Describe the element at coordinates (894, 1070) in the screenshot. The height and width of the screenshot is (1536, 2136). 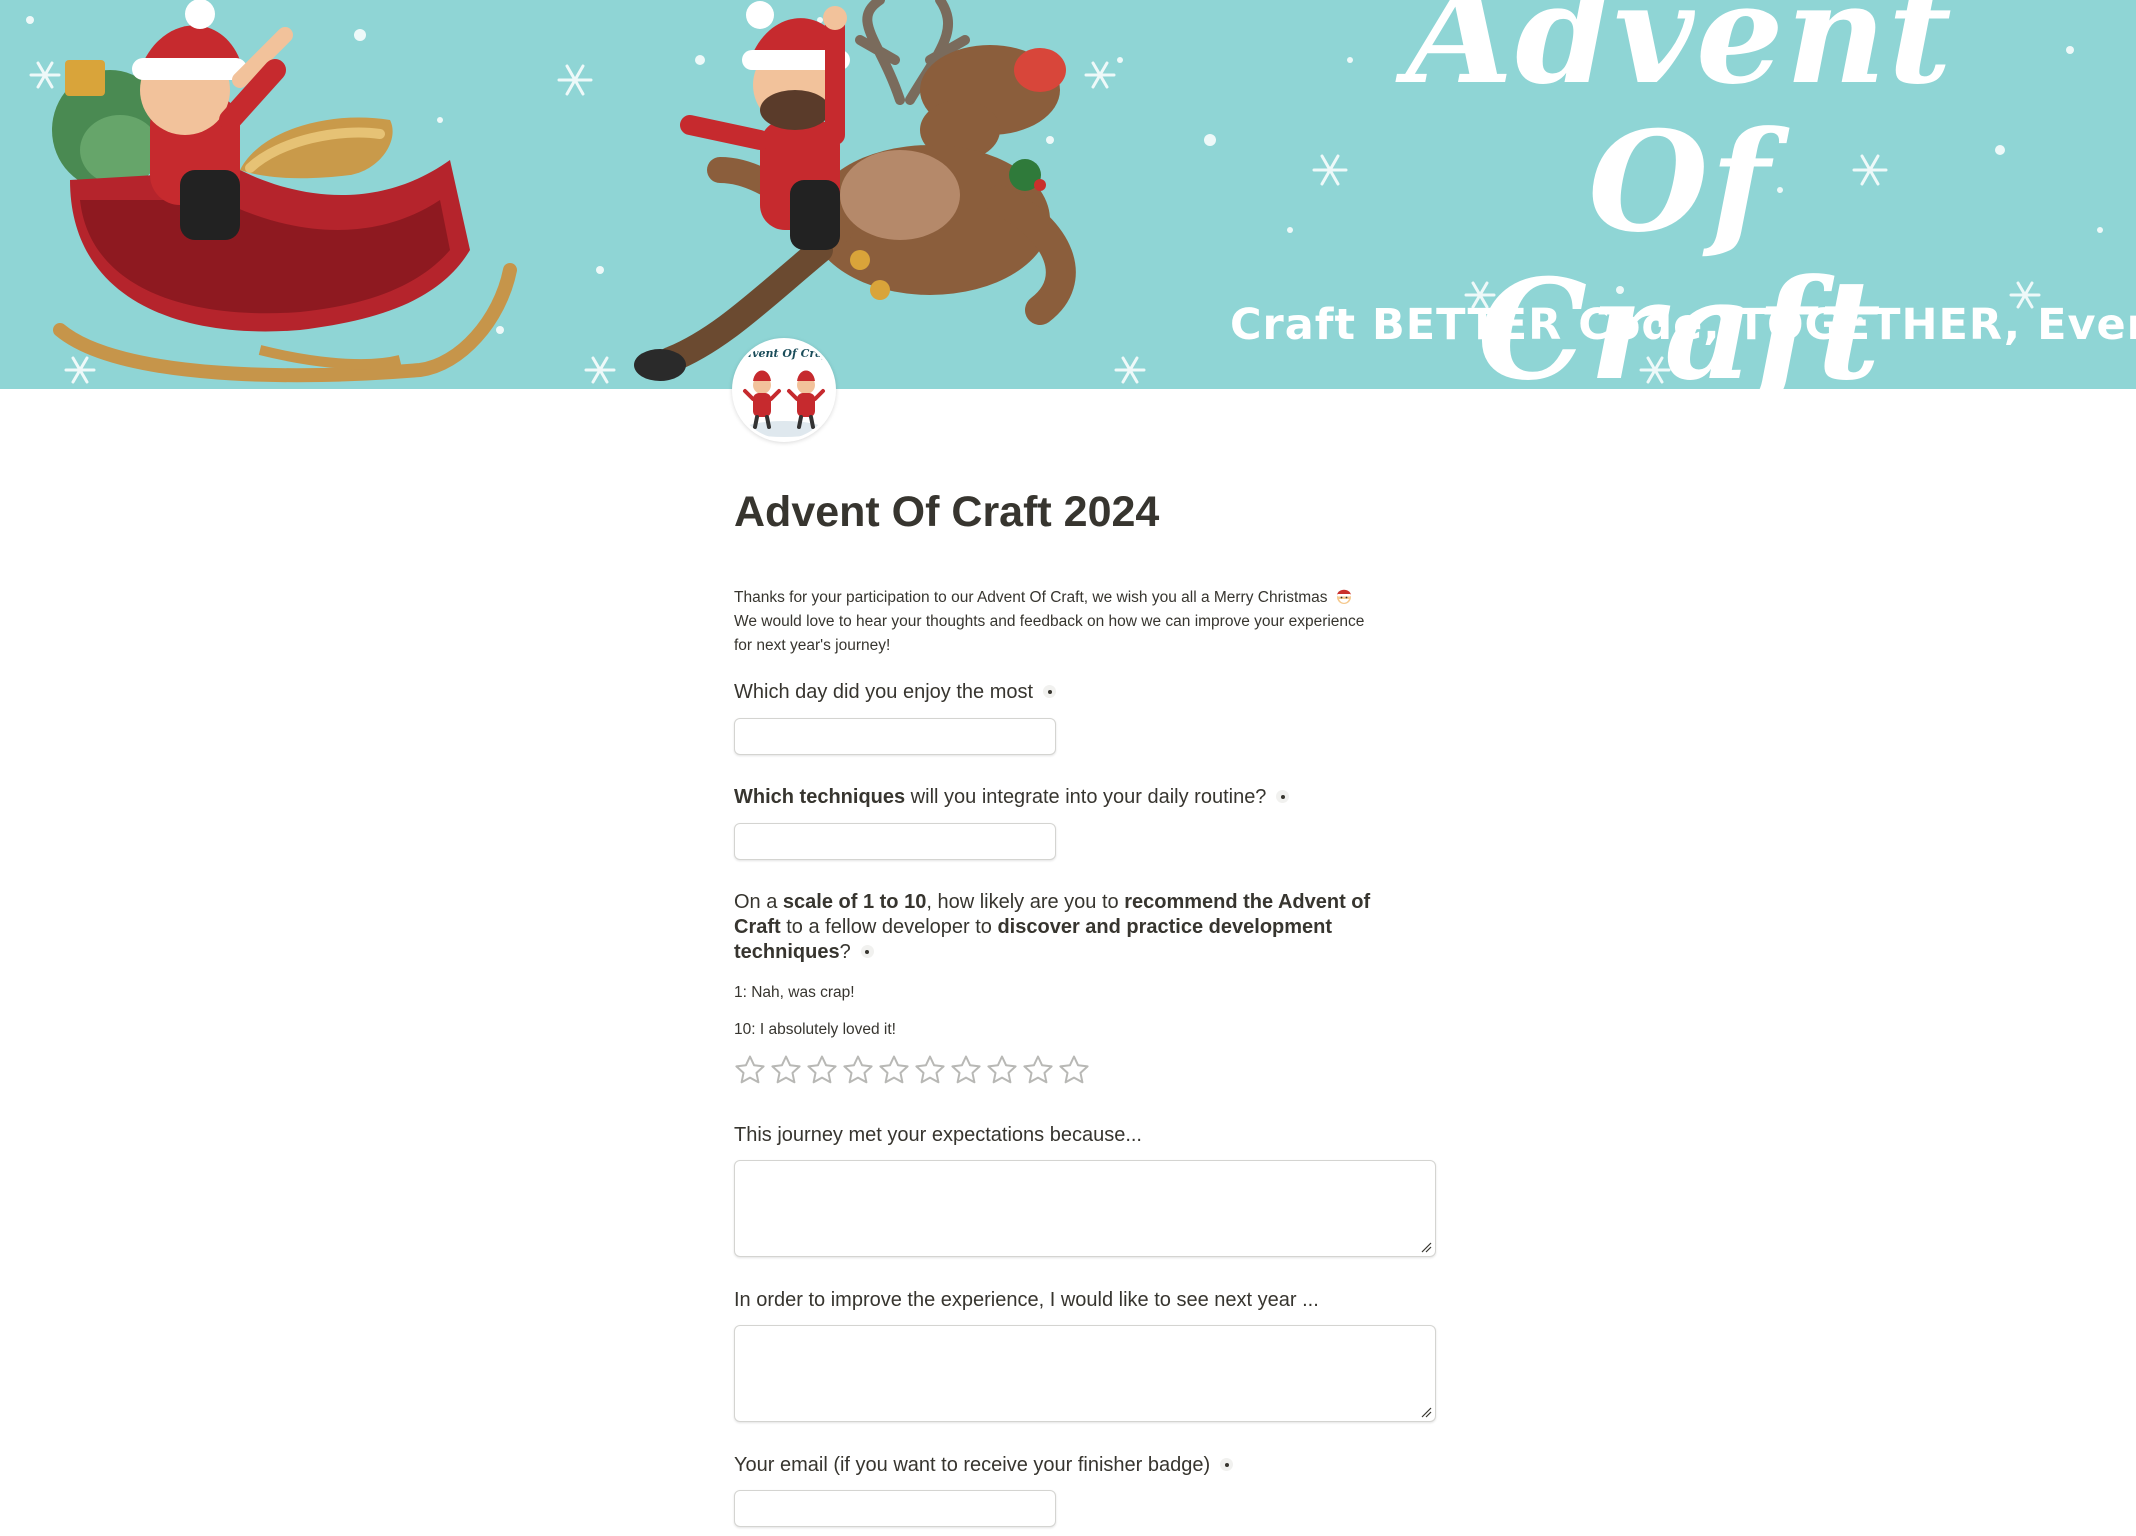
I see `rating-star-5-icon` at that location.